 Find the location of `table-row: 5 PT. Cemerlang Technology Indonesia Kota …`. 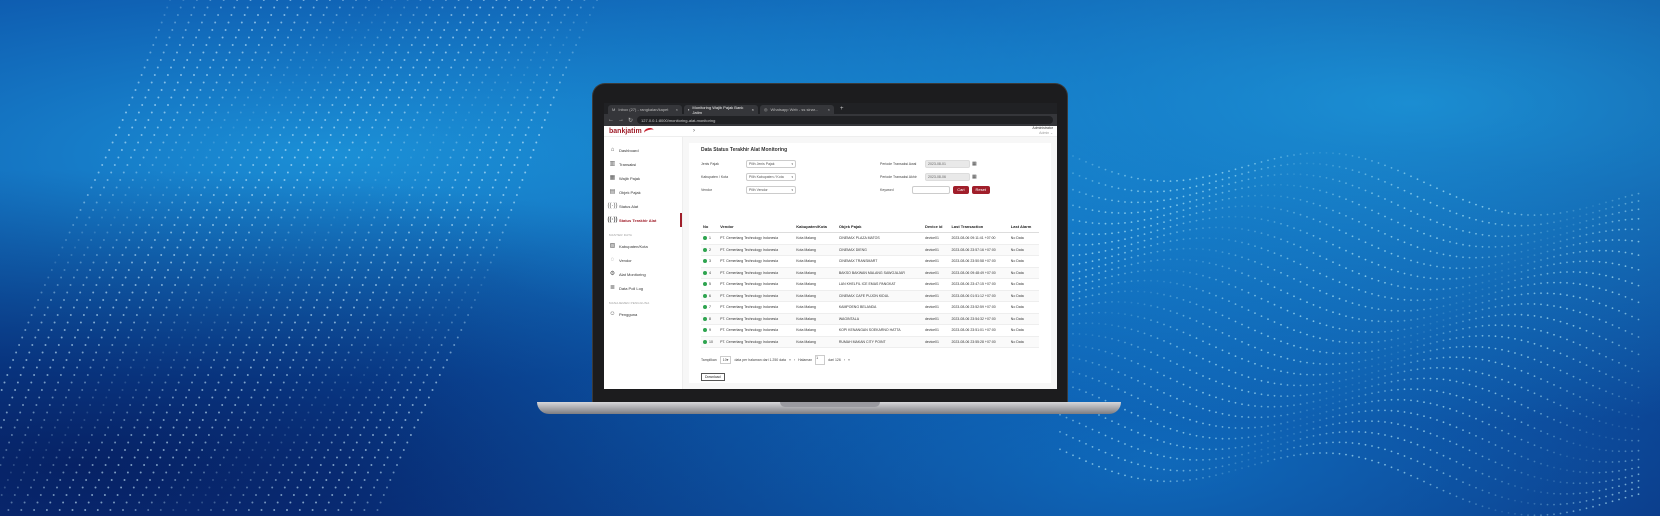

table-row: 5 PT. Cemerlang Technology Indonesia Kota … is located at coordinates (870, 284).